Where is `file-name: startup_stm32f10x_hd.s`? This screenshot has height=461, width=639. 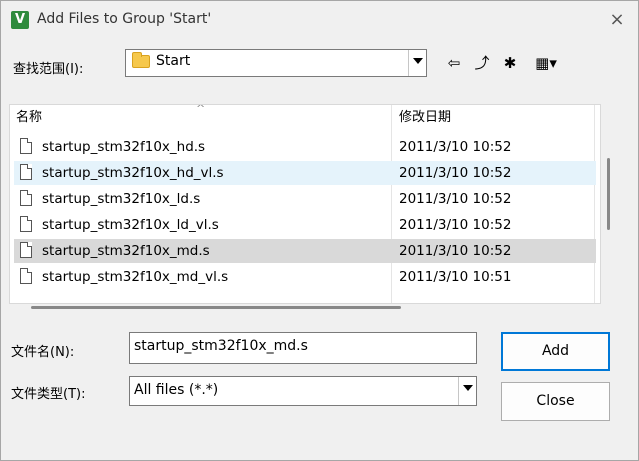
file-name: startup_stm32f10x_hd.s is located at coordinates (124, 147).